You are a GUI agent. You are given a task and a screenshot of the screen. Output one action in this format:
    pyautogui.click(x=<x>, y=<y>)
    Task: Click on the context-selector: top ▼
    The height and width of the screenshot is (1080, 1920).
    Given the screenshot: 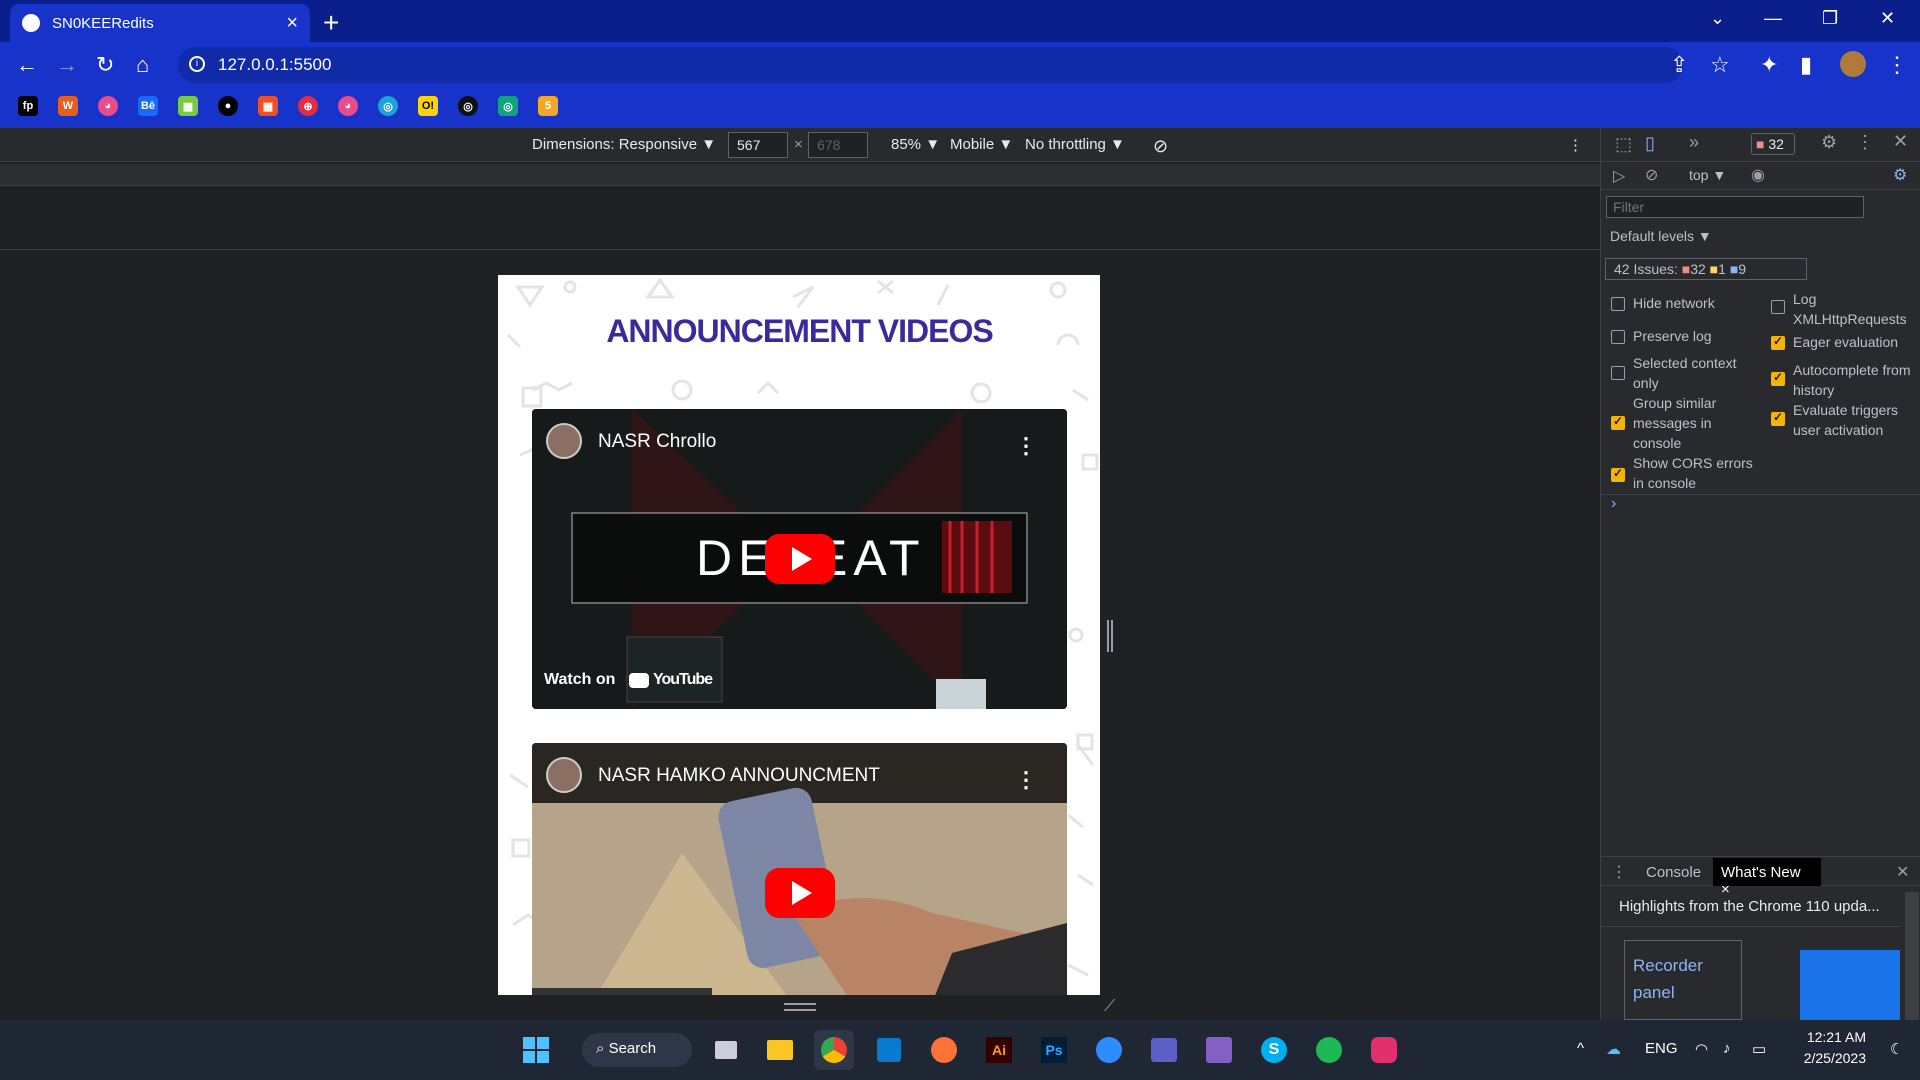 What is the action you would take?
    pyautogui.click(x=1707, y=175)
    